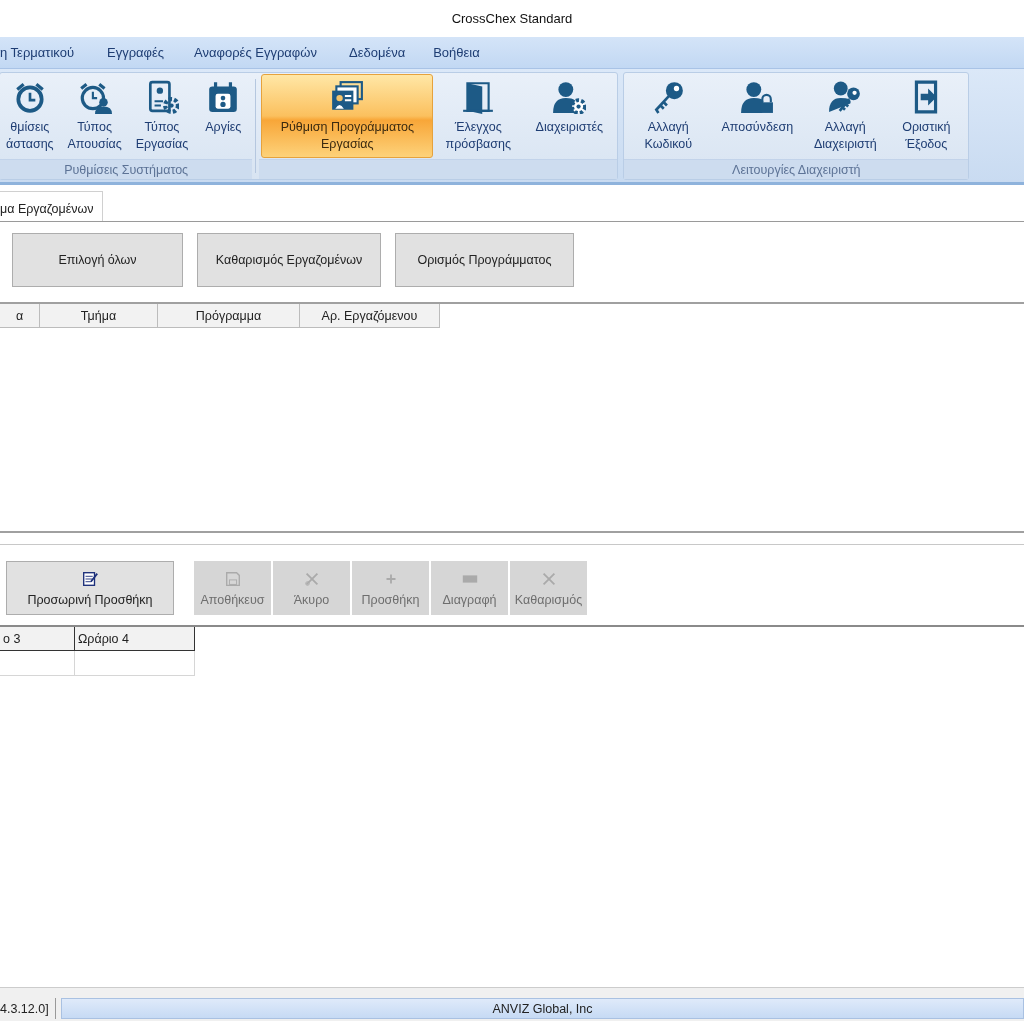  Describe the element at coordinates (94, 116) in the screenshot. I see `ribbon-button: Τύπος Απουσίας` at that location.